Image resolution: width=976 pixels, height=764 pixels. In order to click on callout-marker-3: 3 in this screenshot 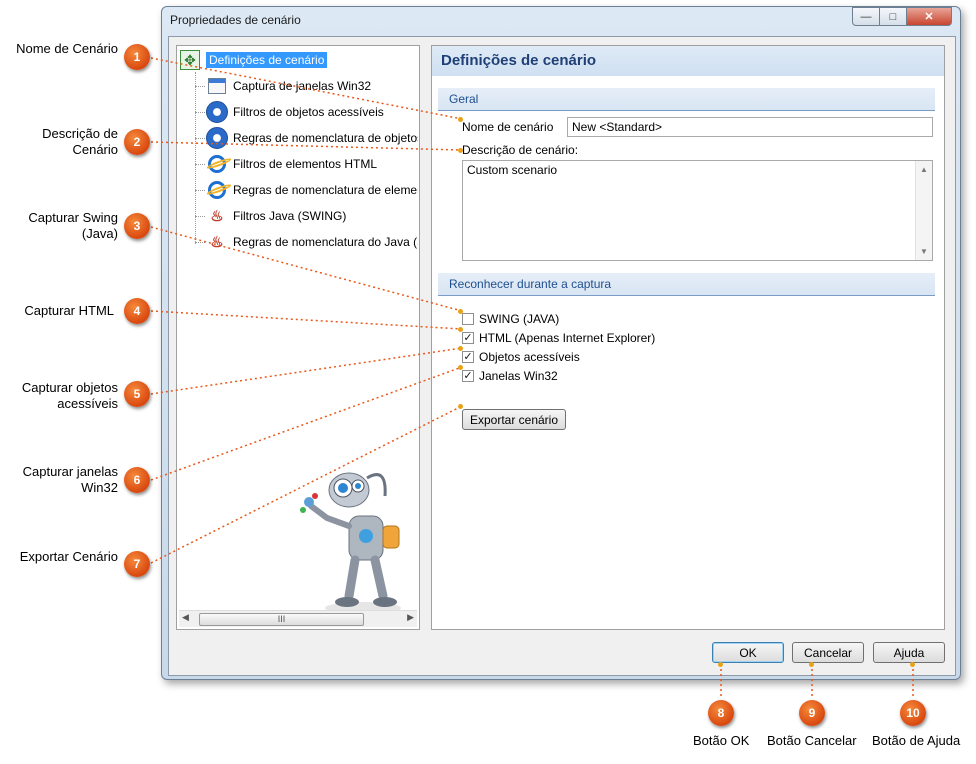, I will do `click(137, 226)`.